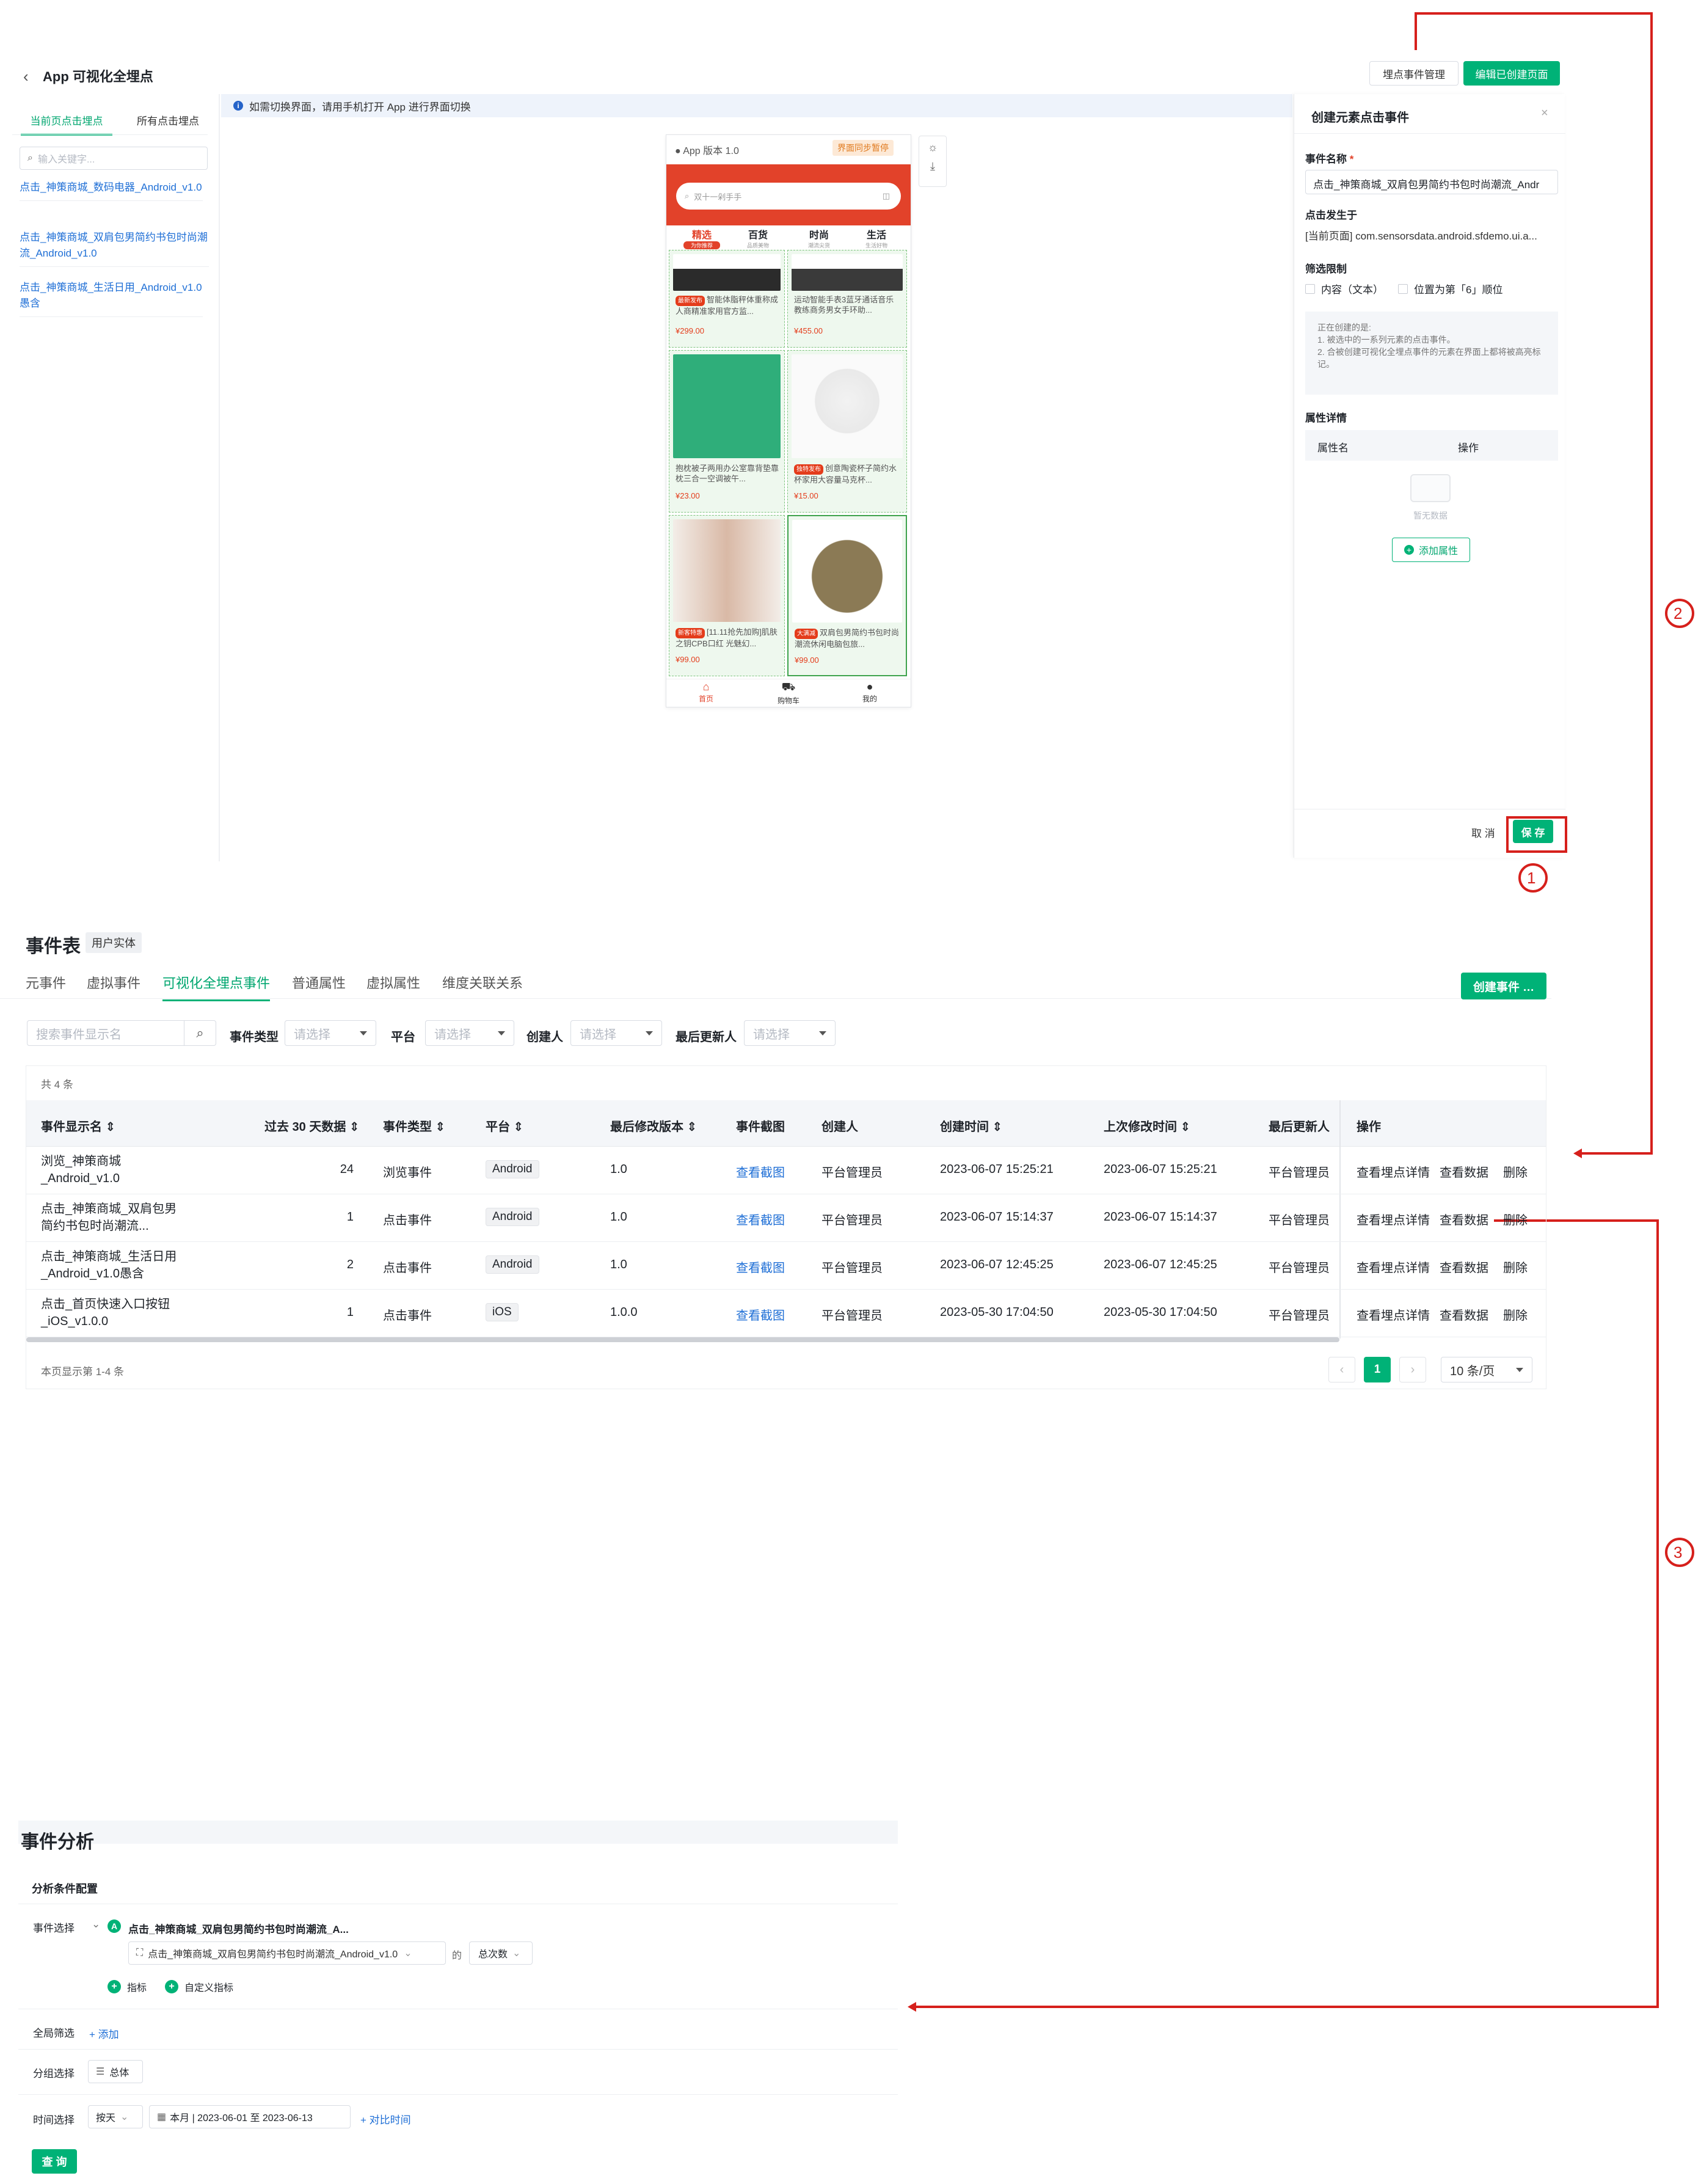 The width and height of the screenshot is (1701, 2184). Describe the element at coordinates (1377, 1370) in the screenshot. I see `page-1-button: 1` at that location.